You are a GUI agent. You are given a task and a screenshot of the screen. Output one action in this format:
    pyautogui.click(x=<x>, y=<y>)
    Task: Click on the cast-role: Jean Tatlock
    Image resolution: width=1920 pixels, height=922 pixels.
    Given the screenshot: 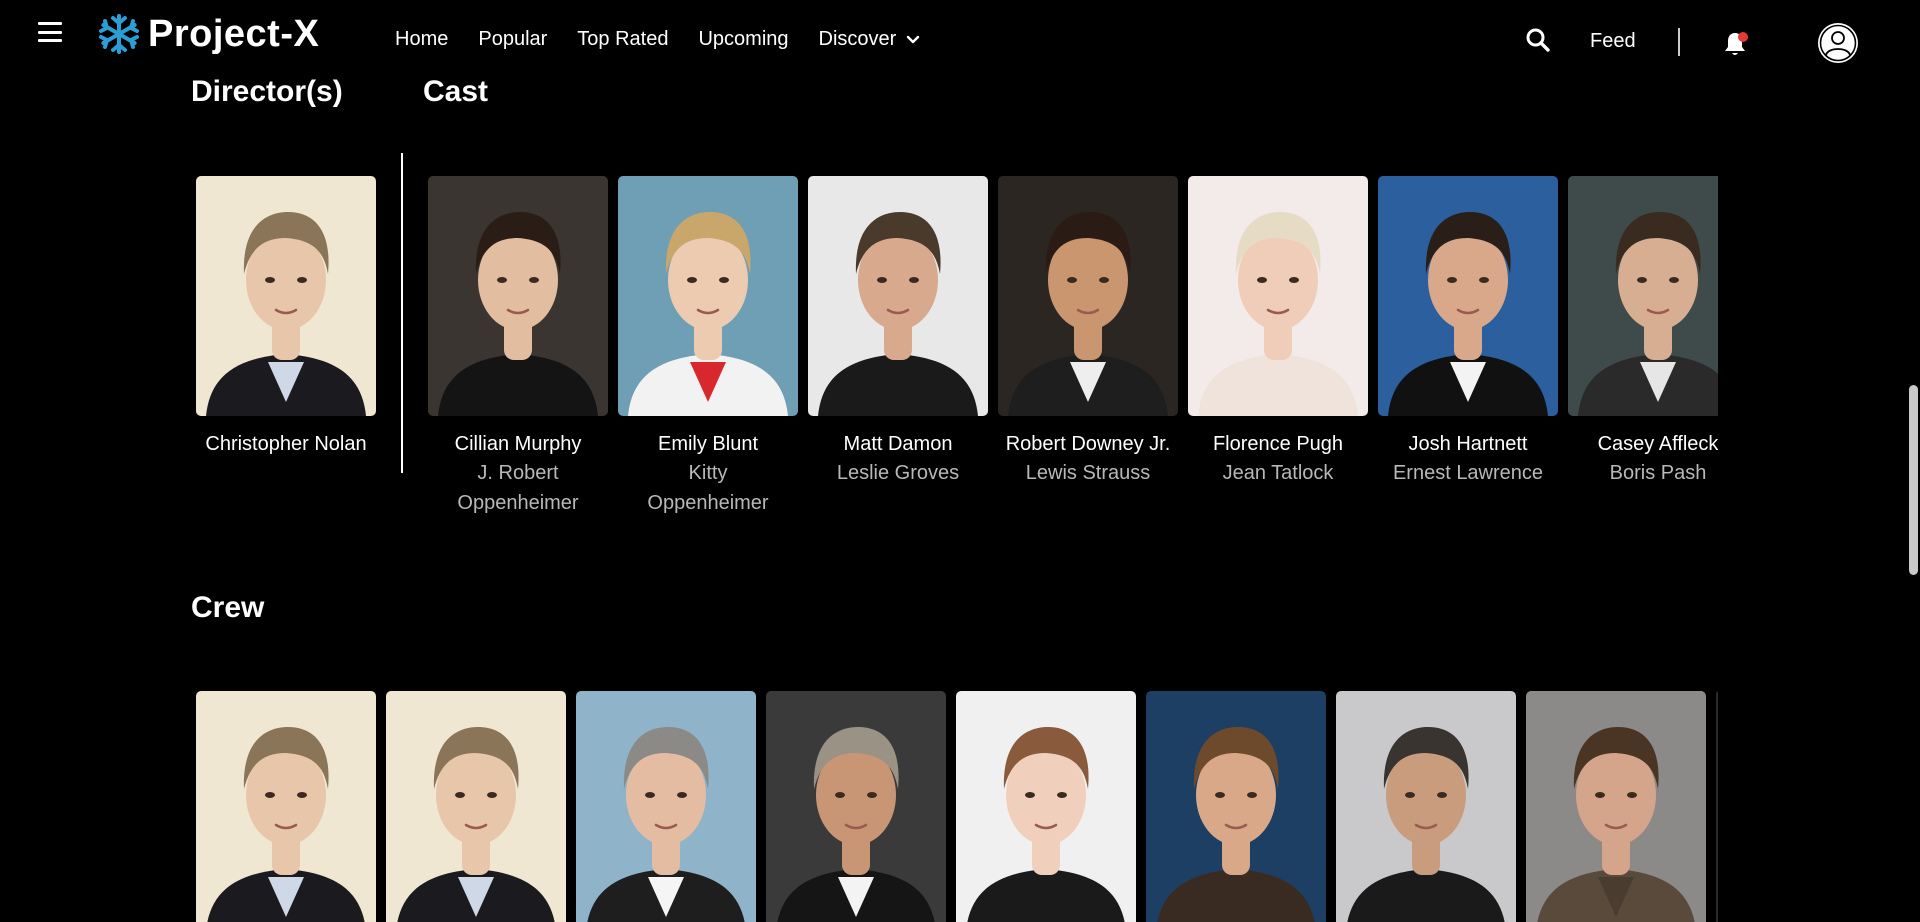 What is the action you would take?
    pyautogui.click(x=1278, y=473)
    